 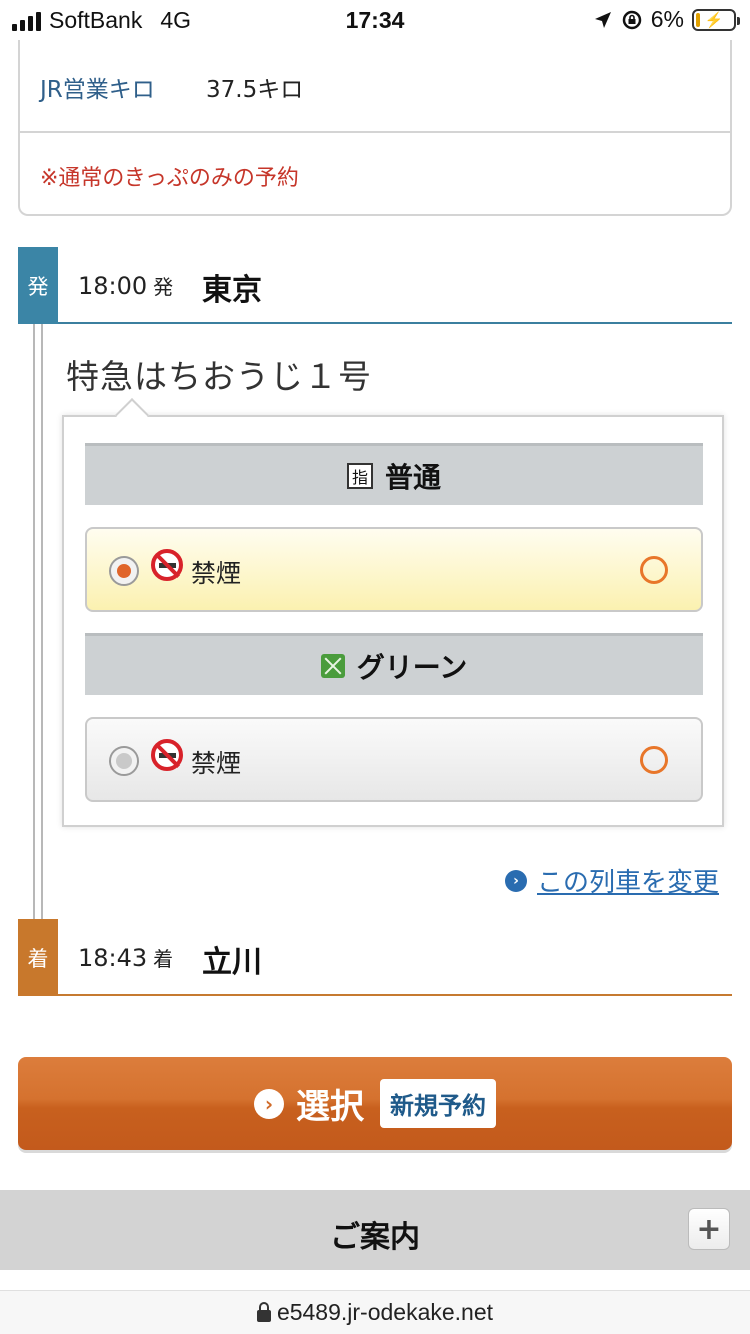 What do you see at coordinates (232, 290) in the screenshot?
I see `departure-station: 東京` at bounding box center [232, 290].